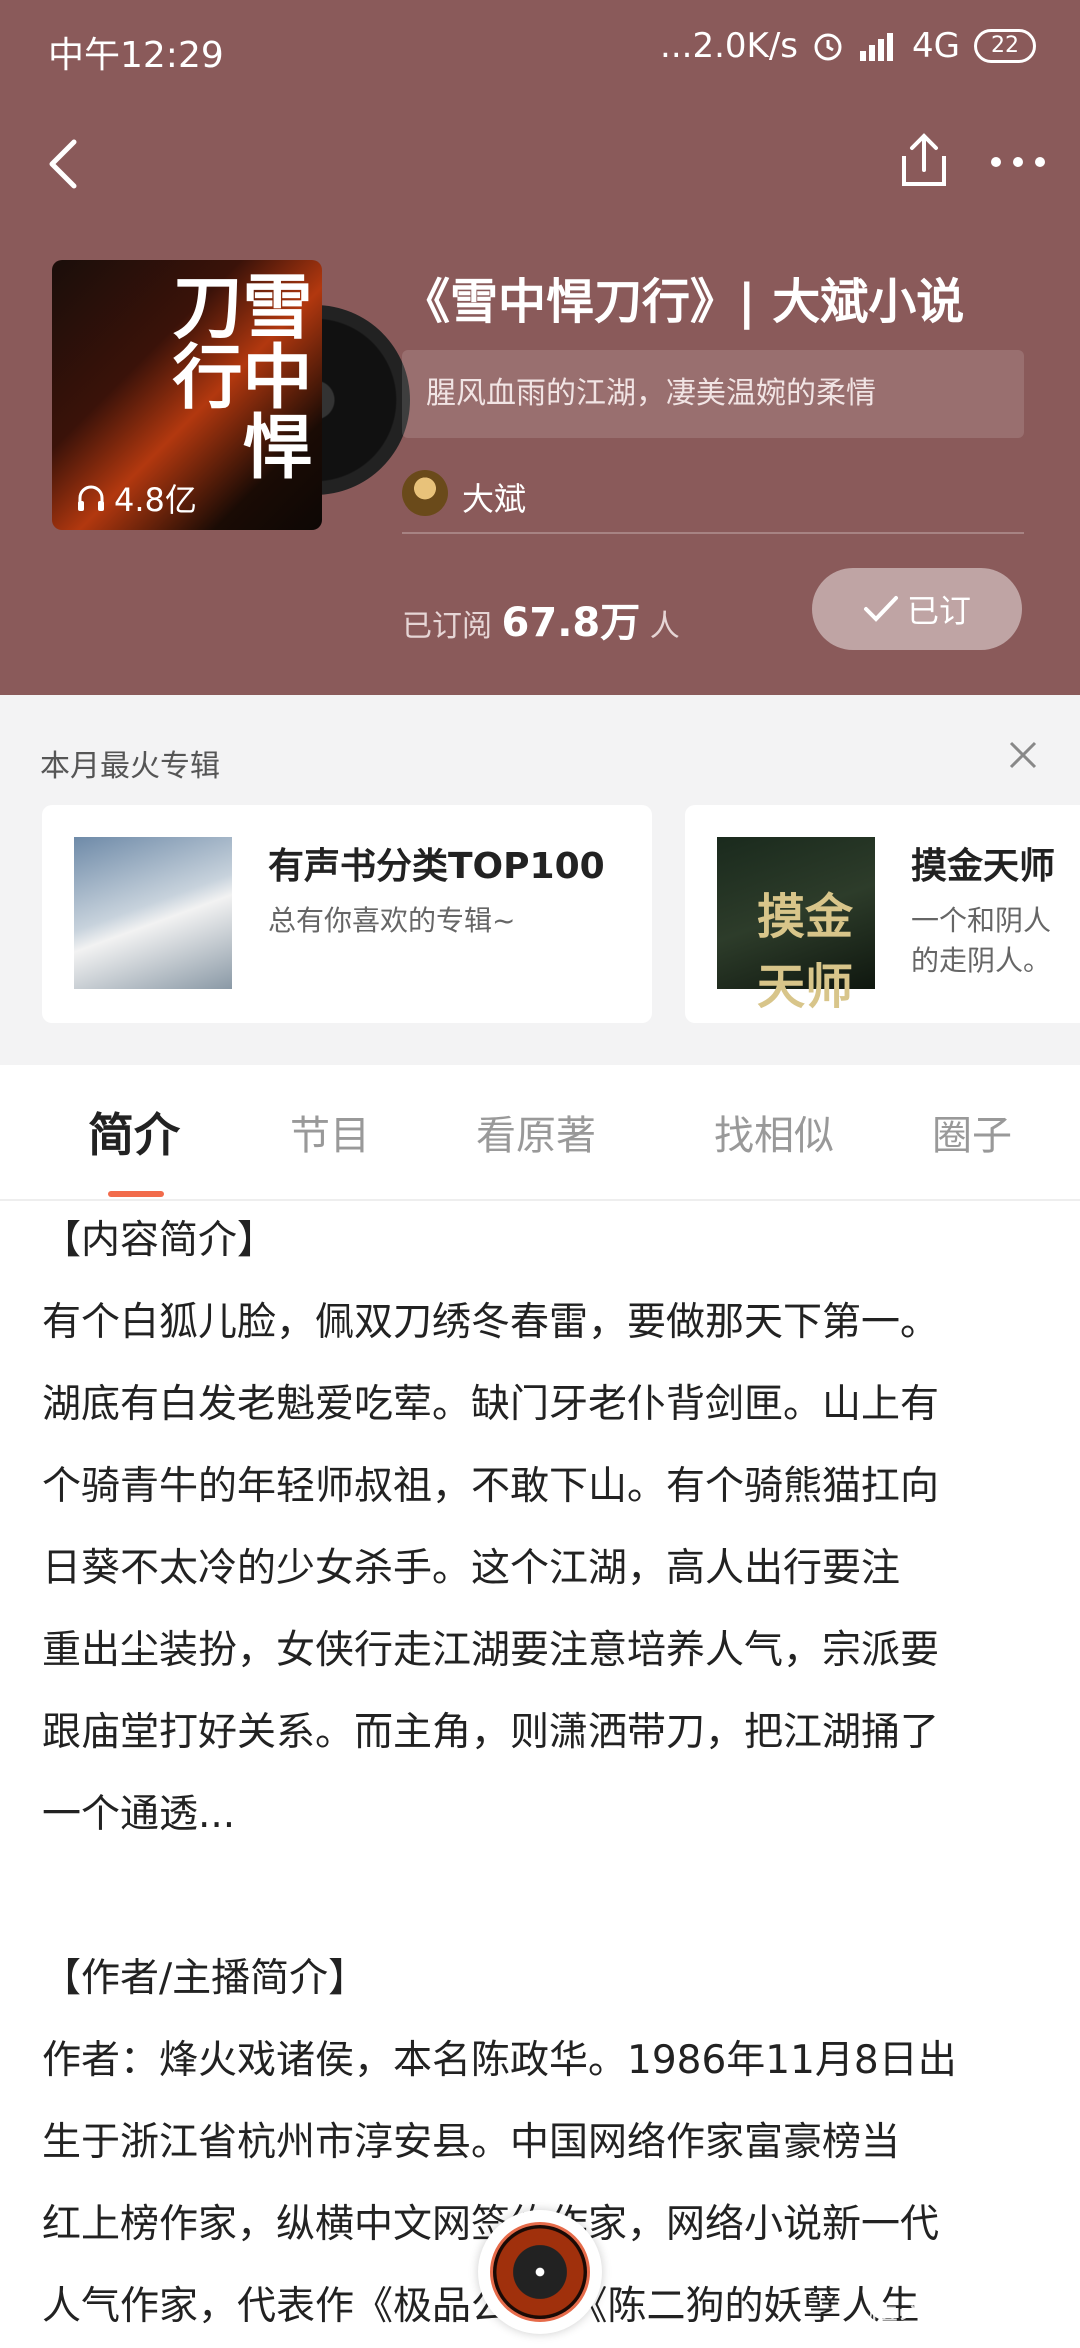 The image size is (1080, 2348). Describe the element at coordinates (237, 375) in the screenshot. I see `cover-title: 雪中悍刀行` at that location.